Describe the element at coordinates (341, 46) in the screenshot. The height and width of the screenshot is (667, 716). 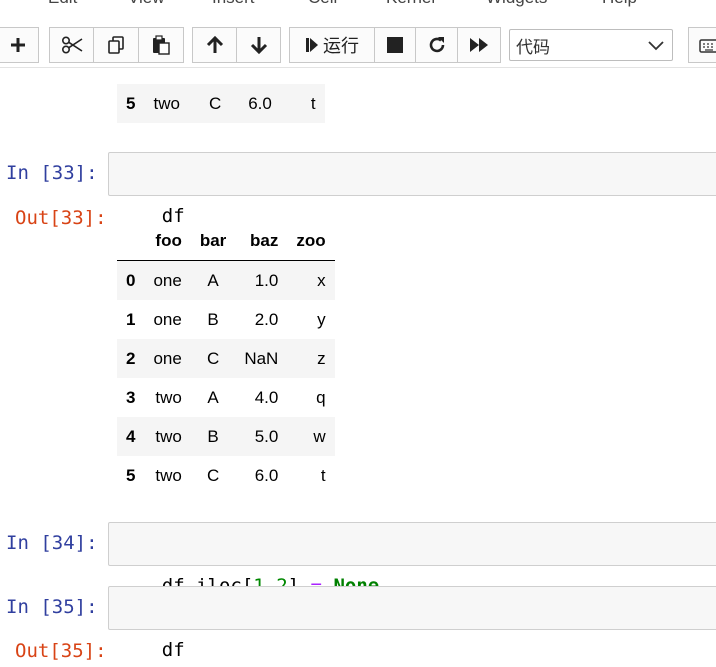
I see `run-button-label: 运行` at that location.